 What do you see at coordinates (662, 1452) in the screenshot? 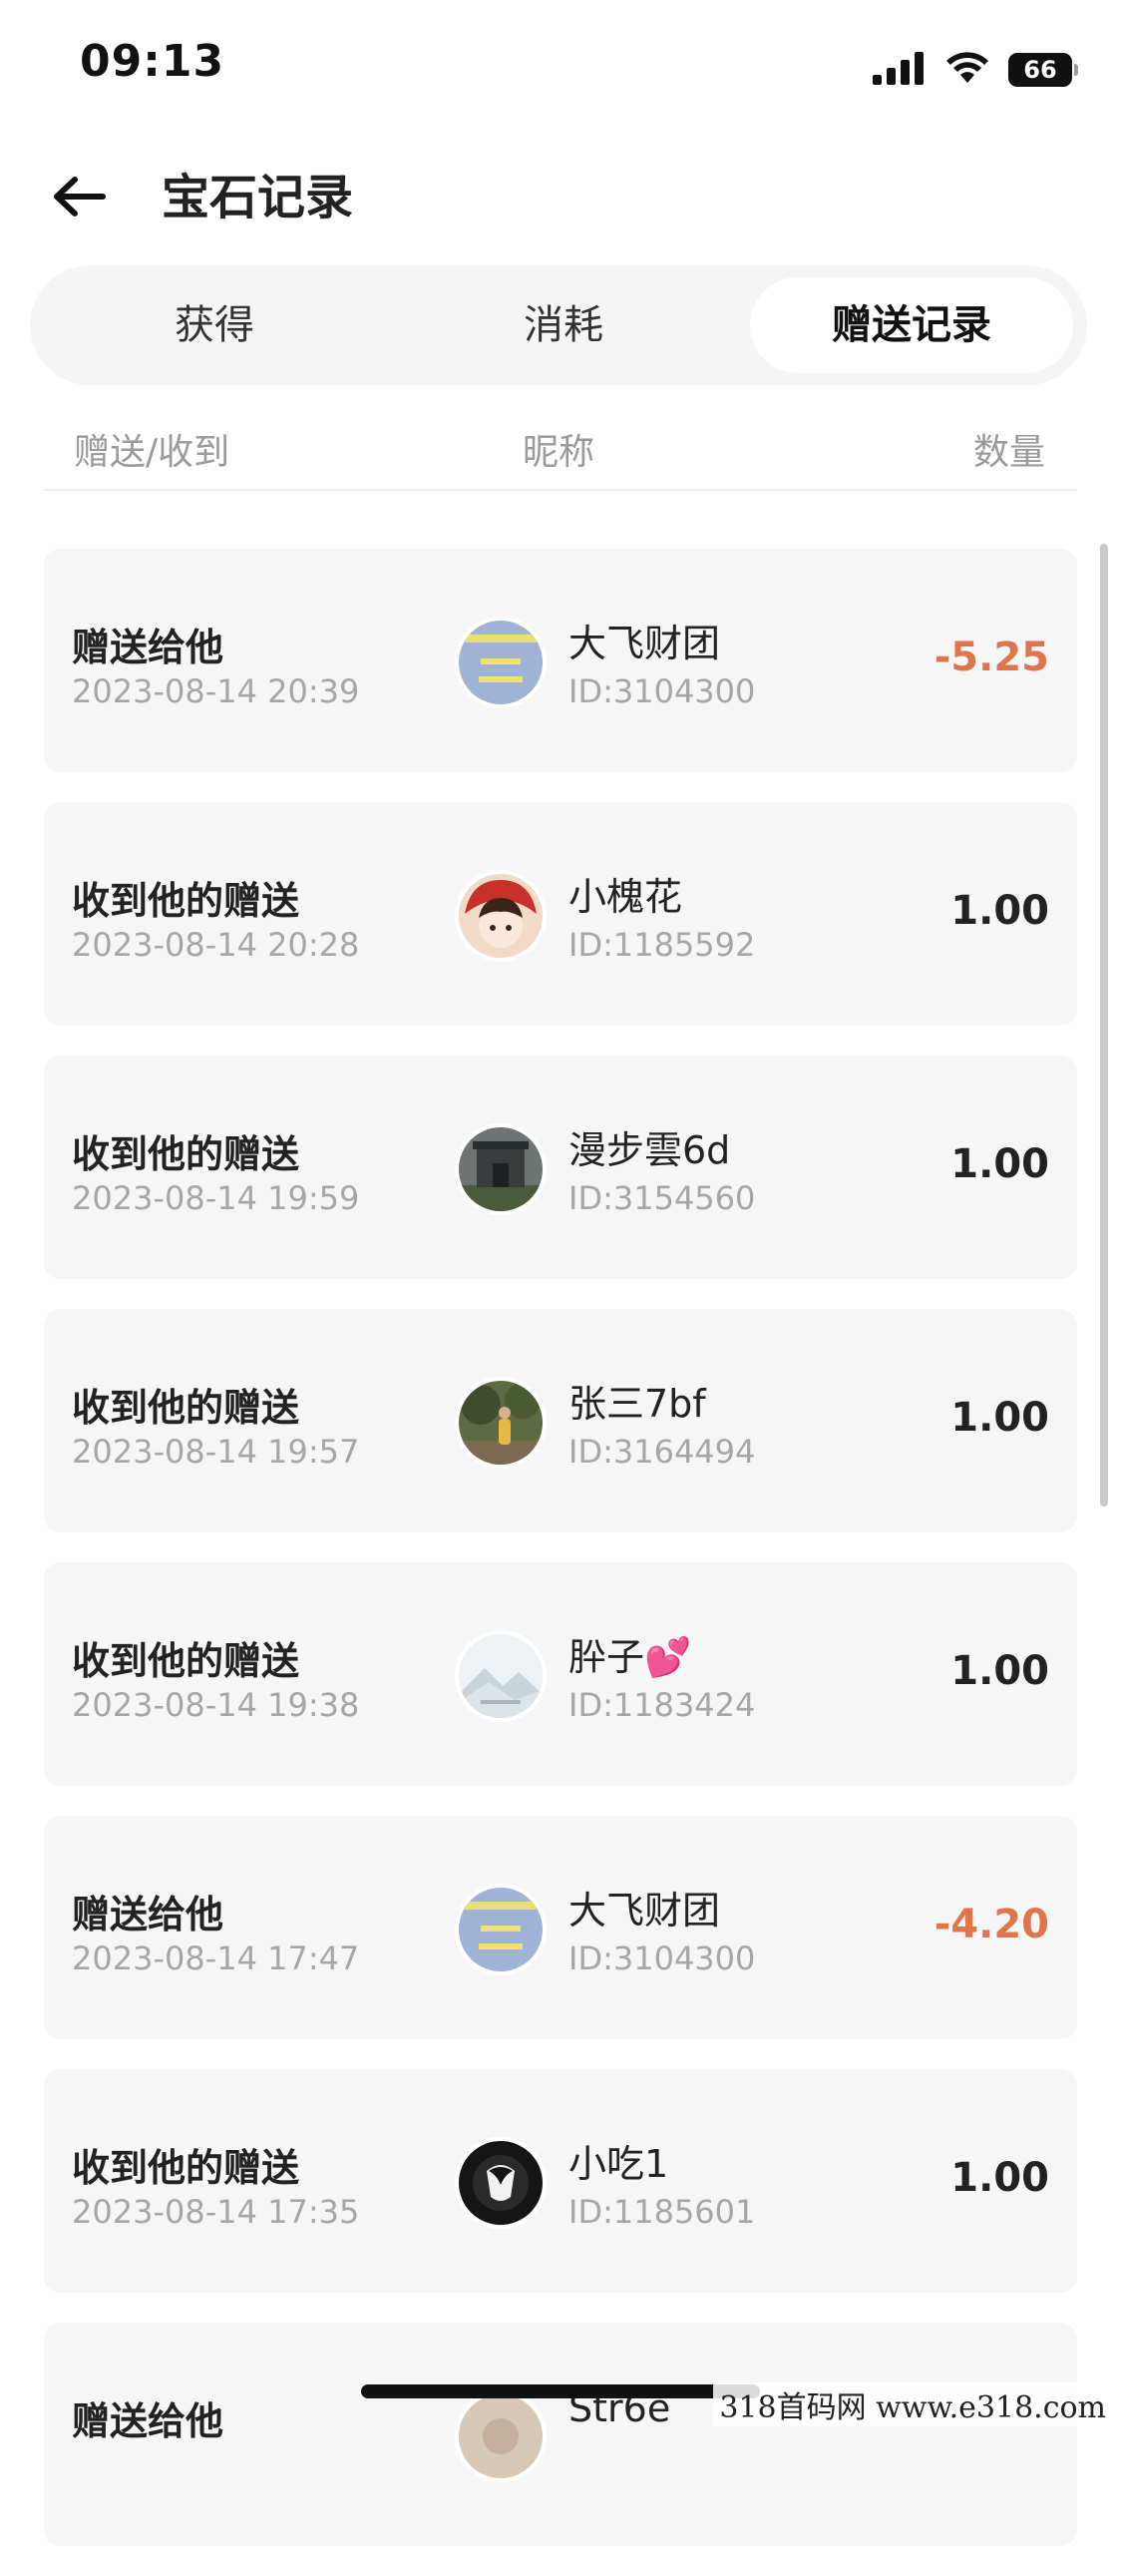
I see `record-user-id: ID:3164494` at bounding box center [662, 1452].